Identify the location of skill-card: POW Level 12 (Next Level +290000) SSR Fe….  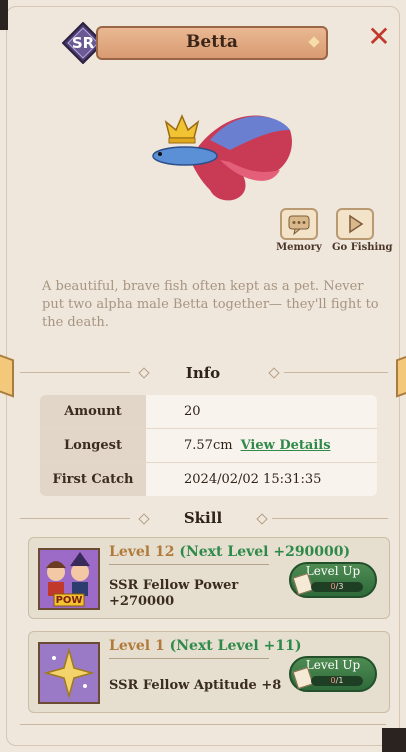
(209, 578).